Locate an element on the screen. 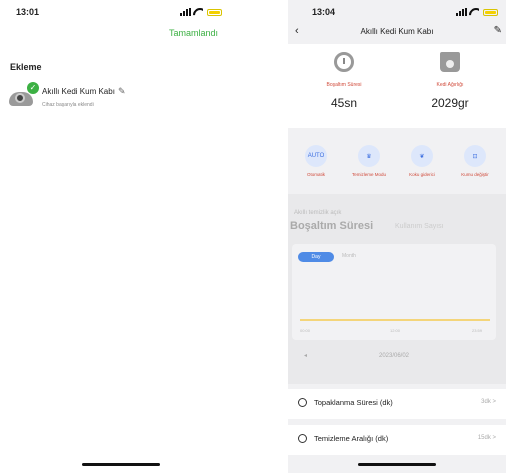 Image resolution: width=506 pixels, height=473 pixels. mode-label: Koku giderici is located at coordinates (422, 174).